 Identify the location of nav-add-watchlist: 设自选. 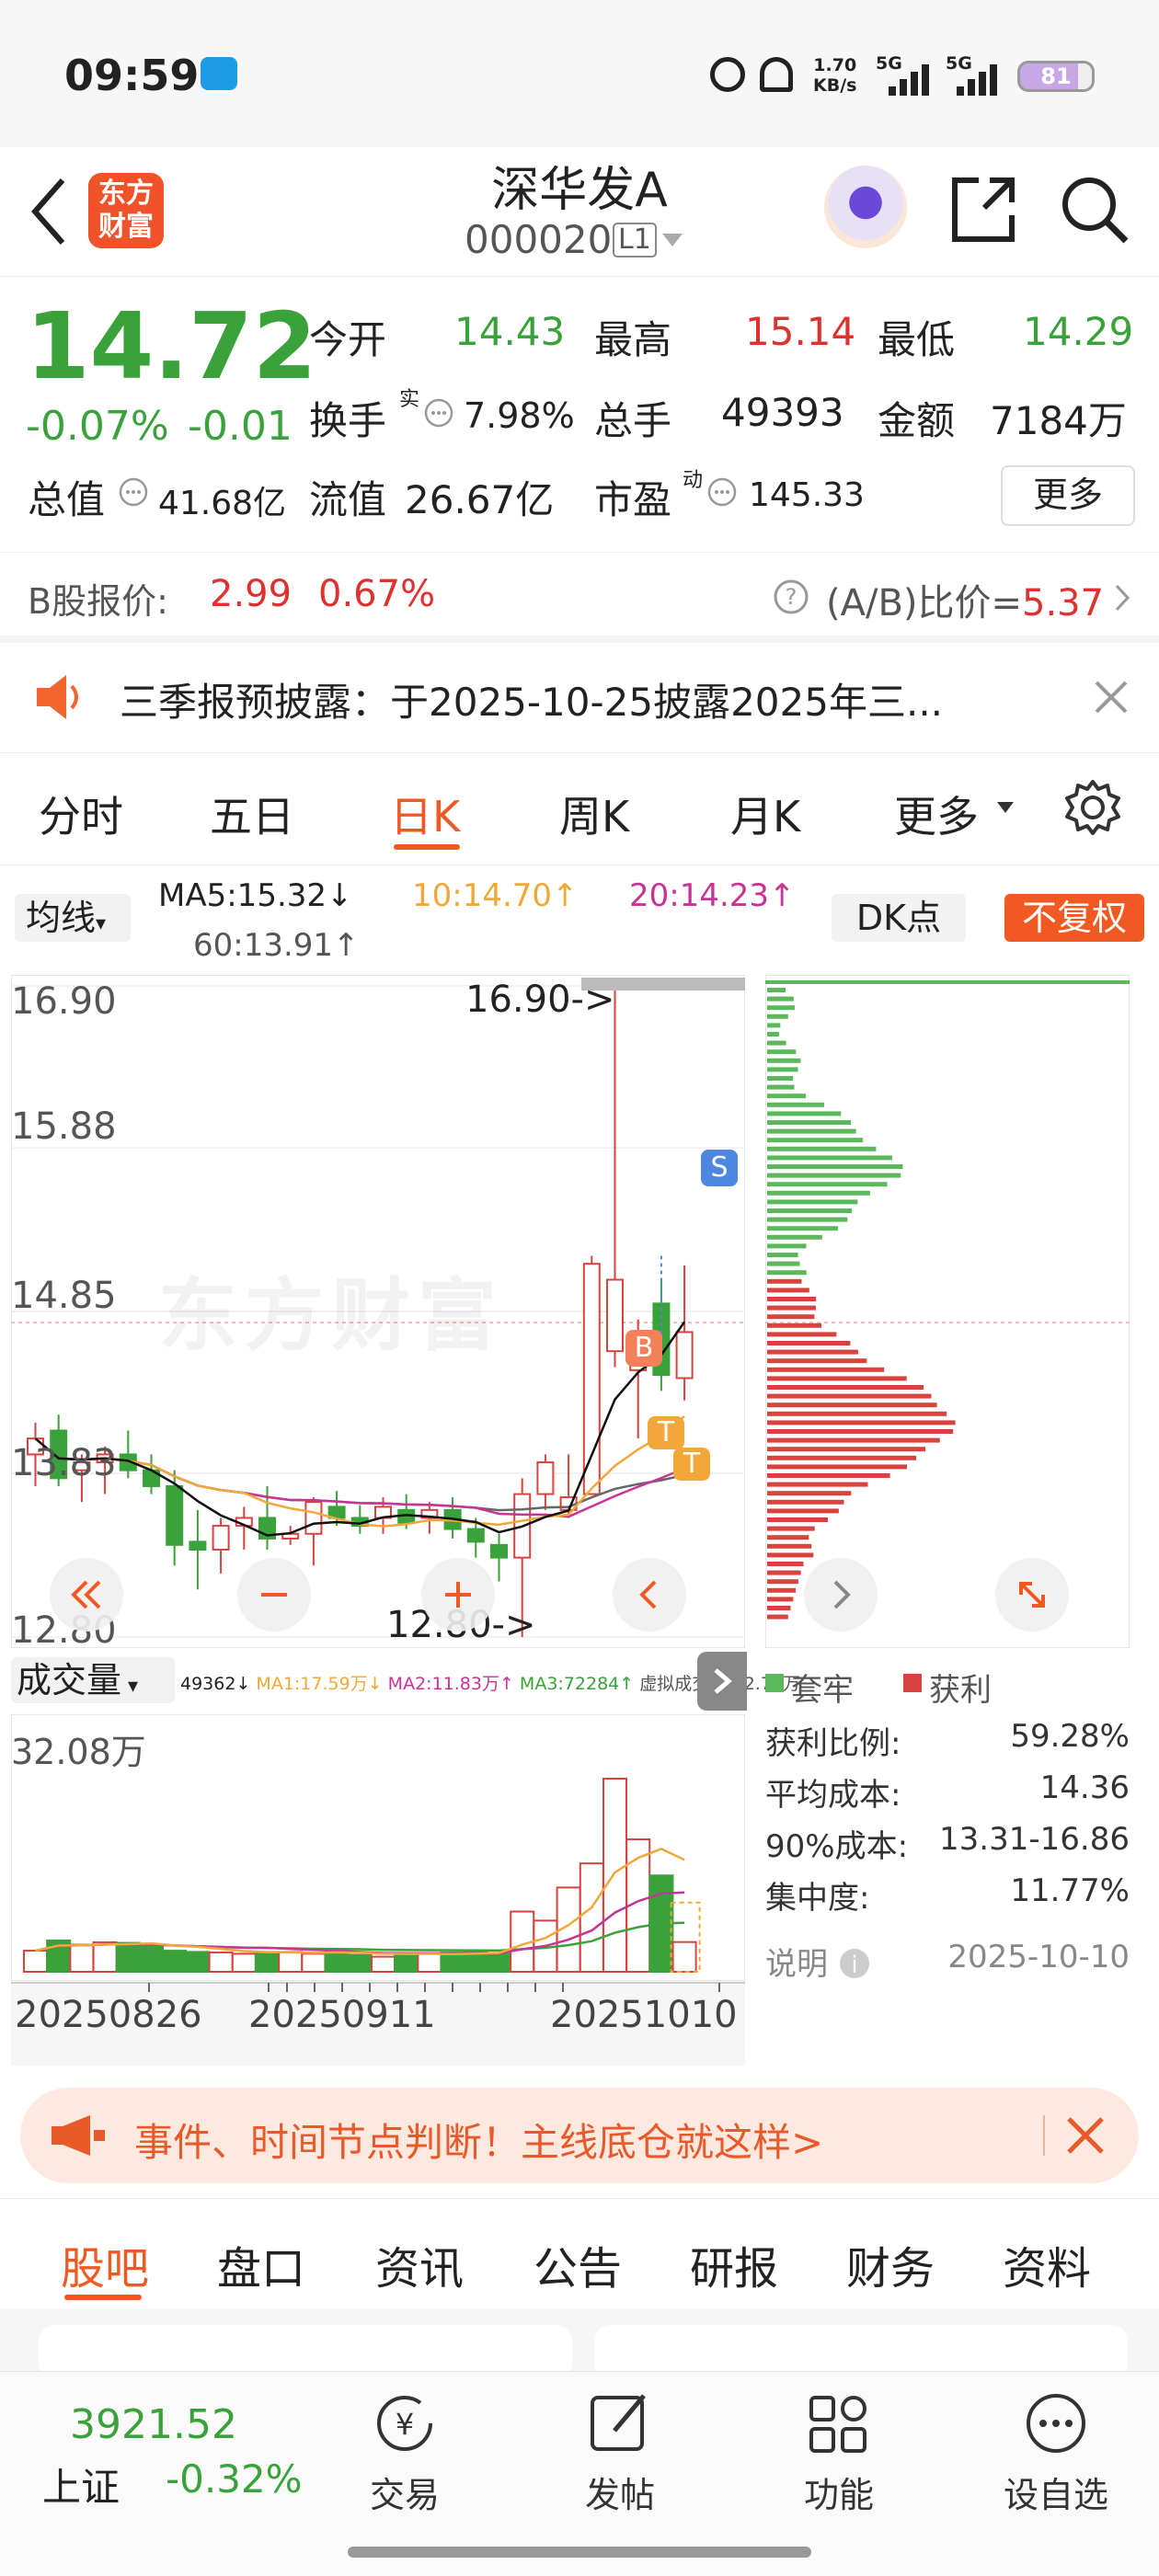
(1056, 2453).